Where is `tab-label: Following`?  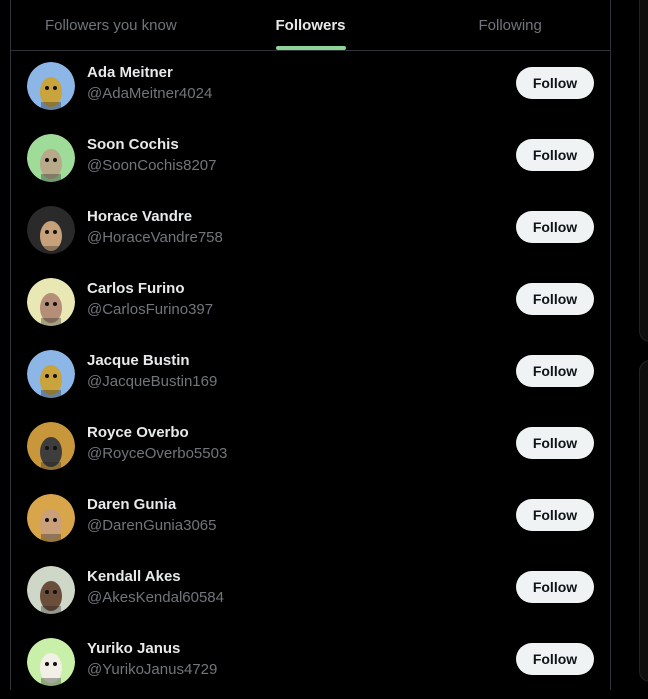
tab-label: Following is located at coordinates (510, 25).